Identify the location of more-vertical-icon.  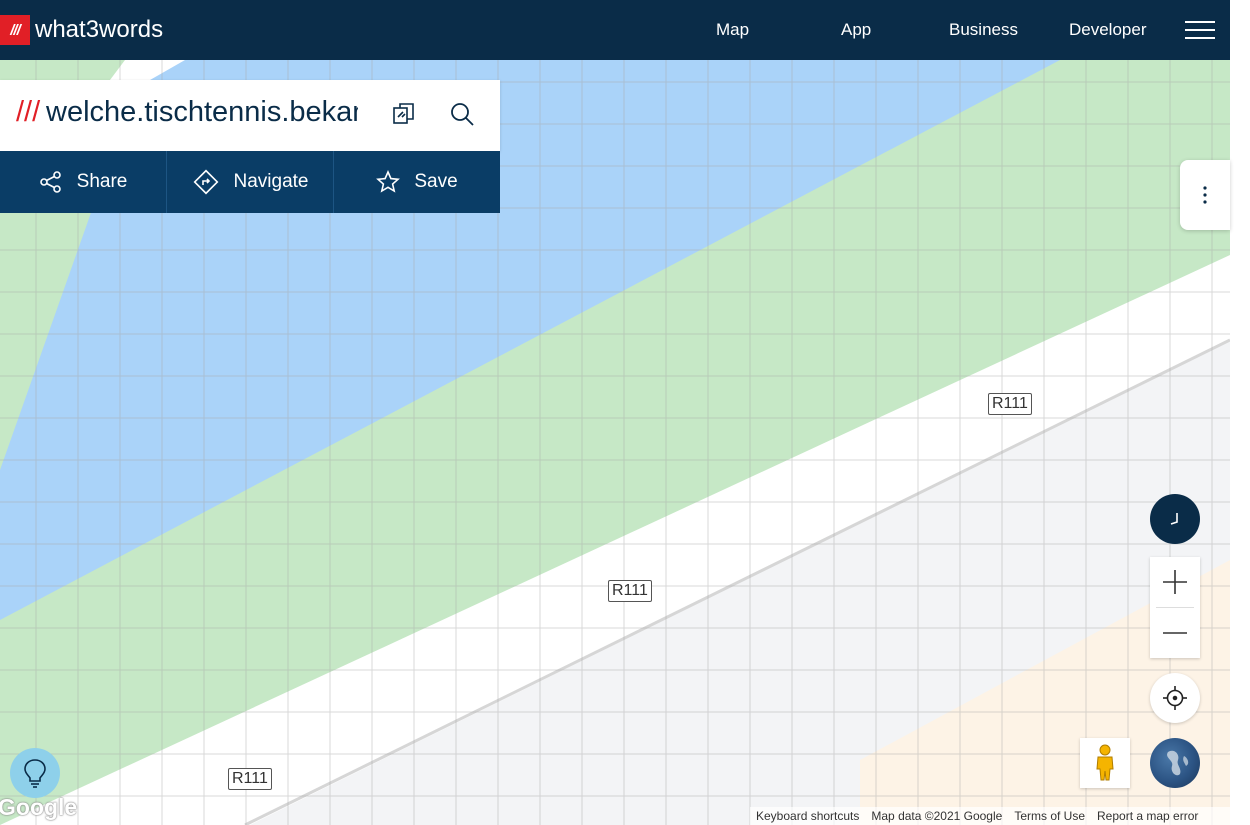
(1205, 195).